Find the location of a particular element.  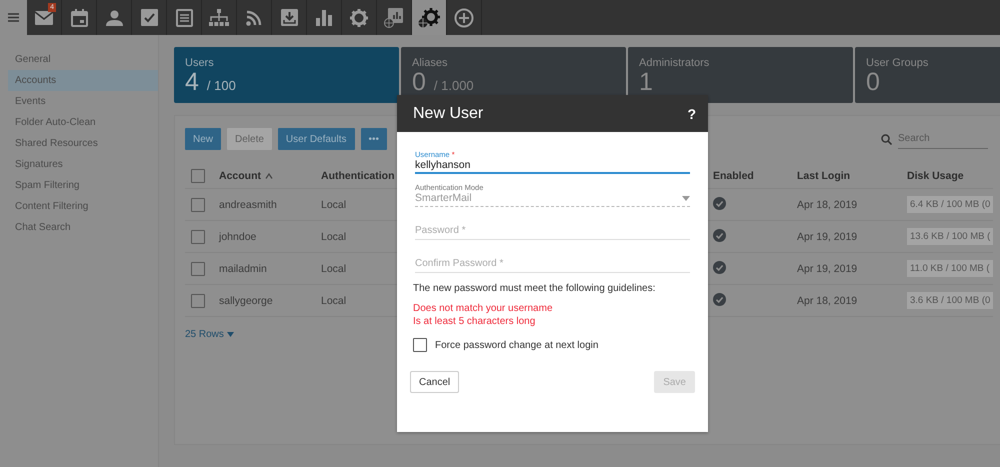

table-cell: johndoe is located at coordinates (237, 236).